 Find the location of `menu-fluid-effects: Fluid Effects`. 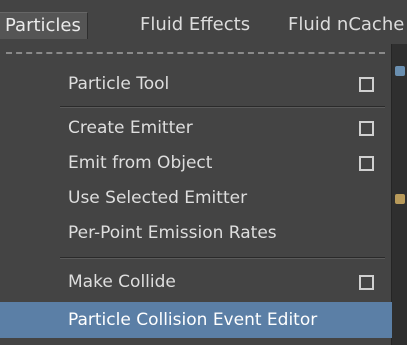

menu-fluid-effects: Fluid Effects is located at coordinates (195, 25).